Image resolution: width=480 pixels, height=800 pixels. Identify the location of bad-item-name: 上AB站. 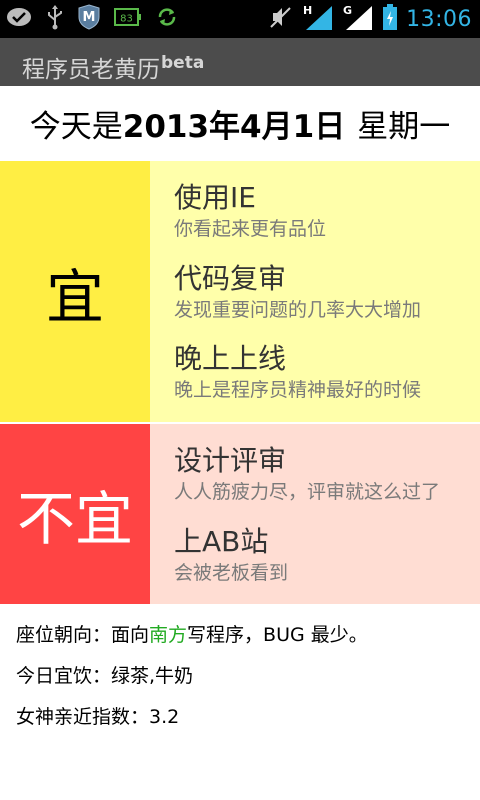
(221, 541).